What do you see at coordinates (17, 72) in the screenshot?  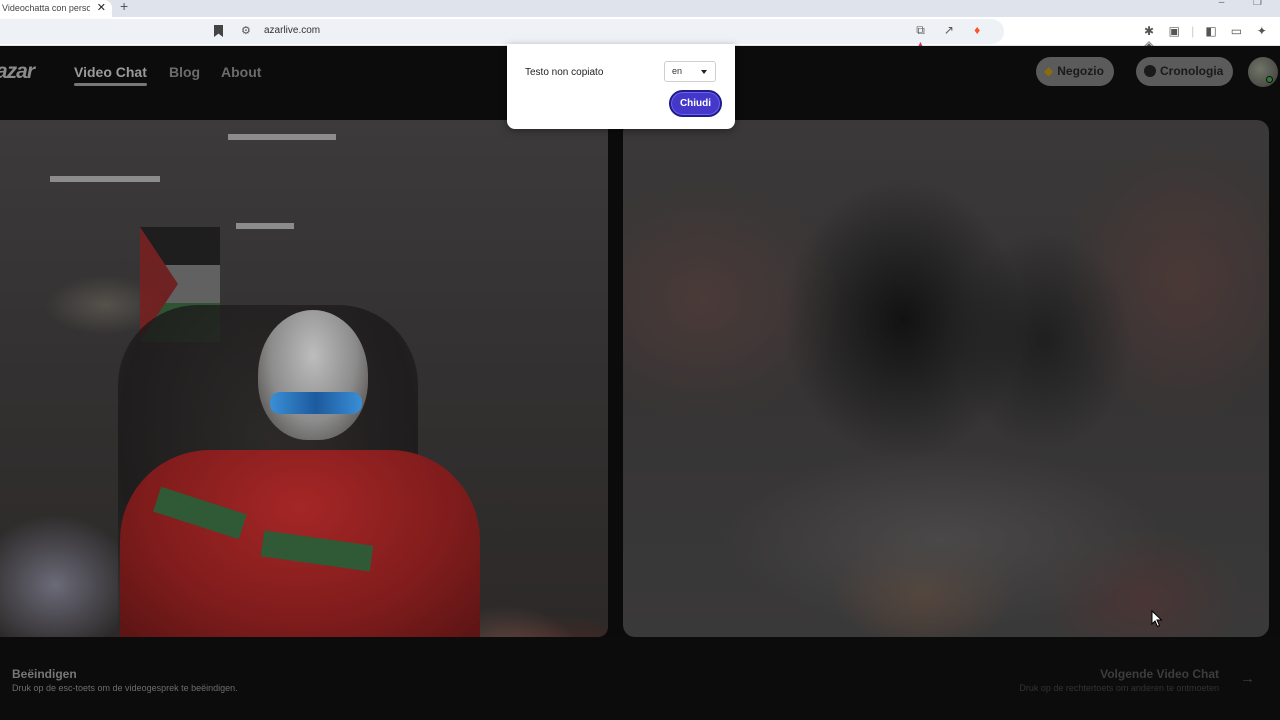 I see `azar-logo: azar` at bounding box center [17, 72].